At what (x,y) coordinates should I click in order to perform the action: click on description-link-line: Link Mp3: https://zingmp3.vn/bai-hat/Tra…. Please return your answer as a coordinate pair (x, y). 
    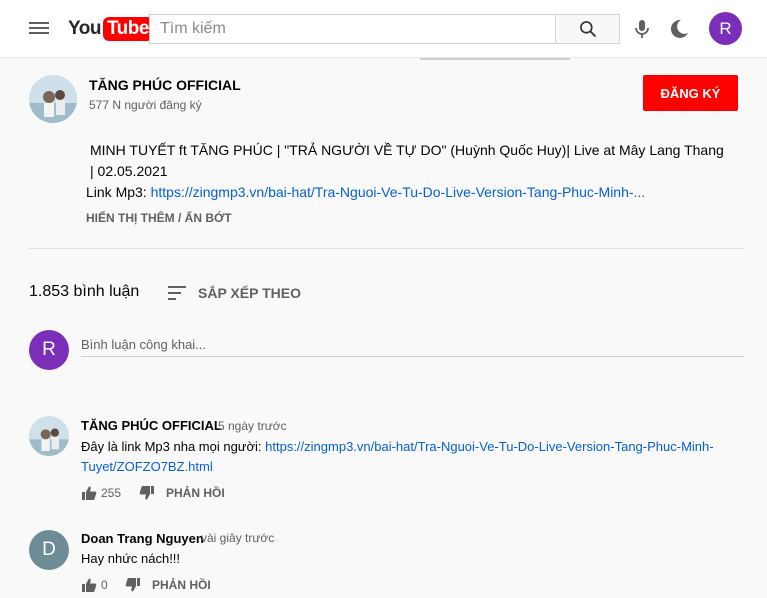
    Looking at the image, I should click on (406, 192).